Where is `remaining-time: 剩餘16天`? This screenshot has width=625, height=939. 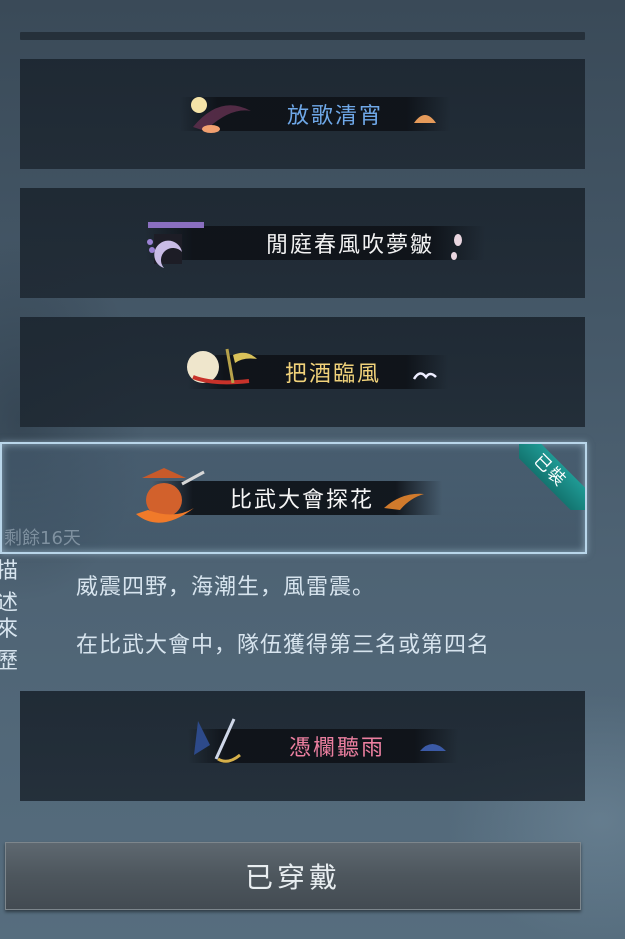 remaining-time: 剩餘16天 is located at coordinates (42, 538).